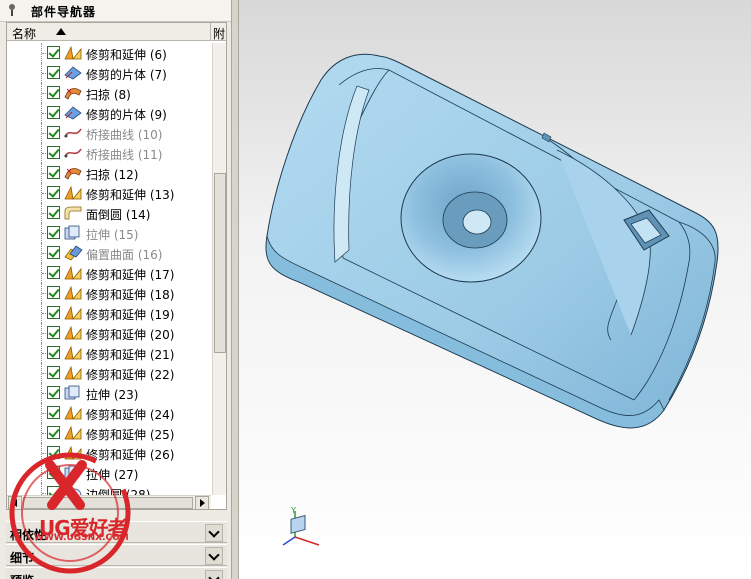  I want to click on vertical-scroll-thumb, so click(220, 263).